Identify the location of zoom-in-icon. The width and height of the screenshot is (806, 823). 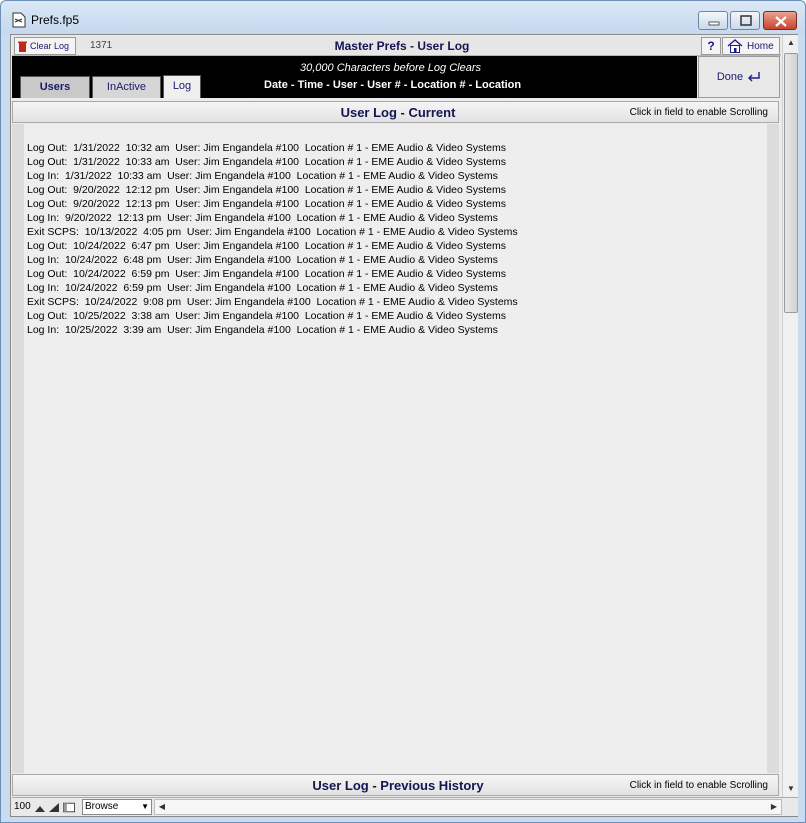
(54, 807).